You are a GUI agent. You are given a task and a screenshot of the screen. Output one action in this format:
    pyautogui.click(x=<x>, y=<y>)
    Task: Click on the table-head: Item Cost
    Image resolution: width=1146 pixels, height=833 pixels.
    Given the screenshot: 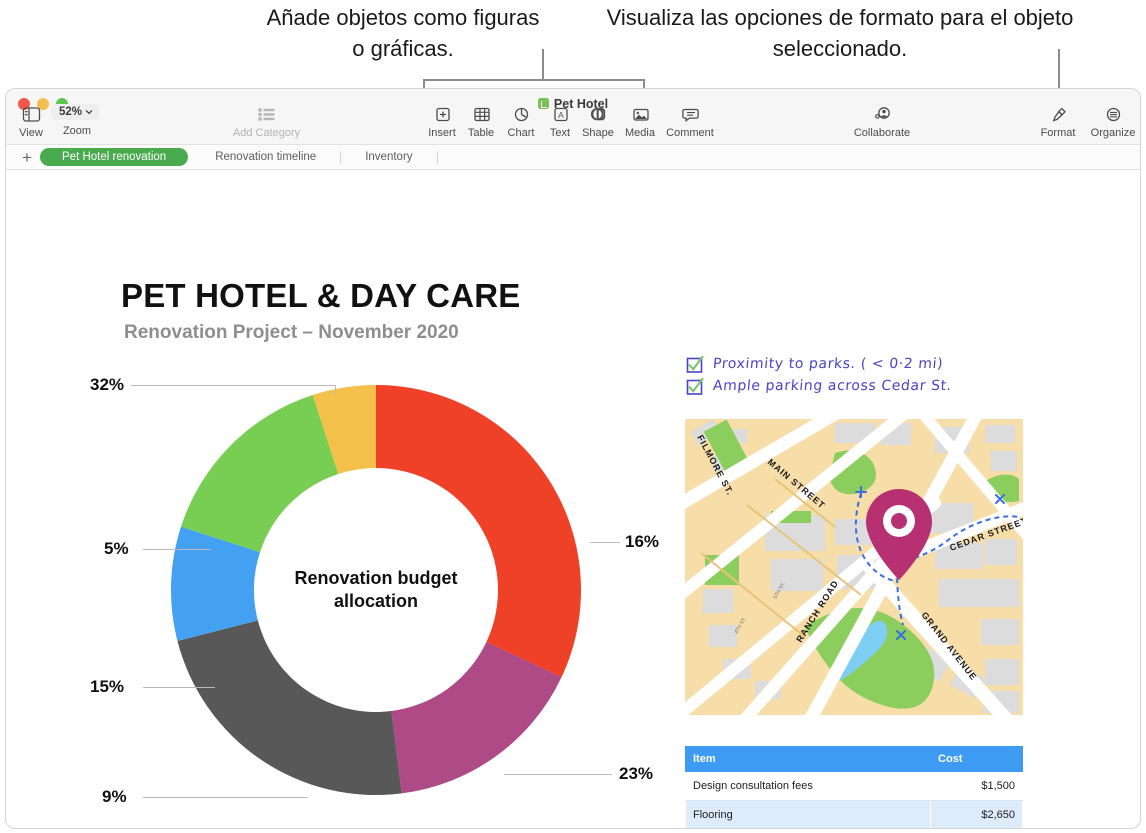 What is the action you would take?
    pyautogui.click(x=854, y=759)
    